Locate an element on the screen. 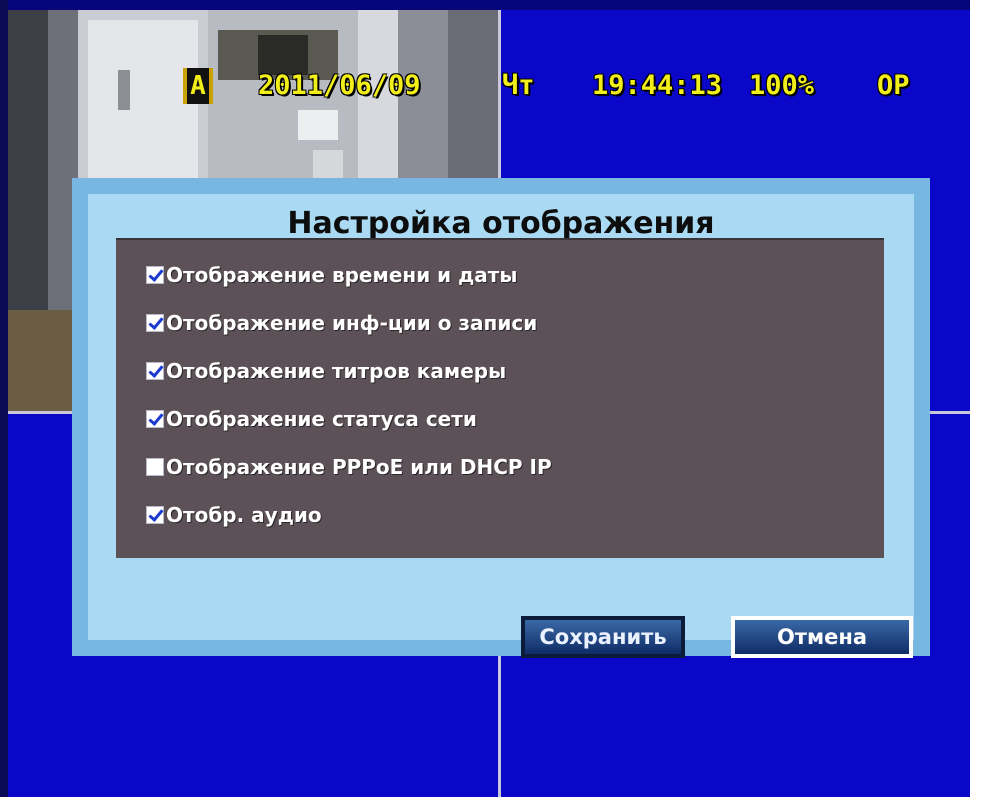  option-camera-titles: Отображение титров камеры is located at coordinates (326, 371).